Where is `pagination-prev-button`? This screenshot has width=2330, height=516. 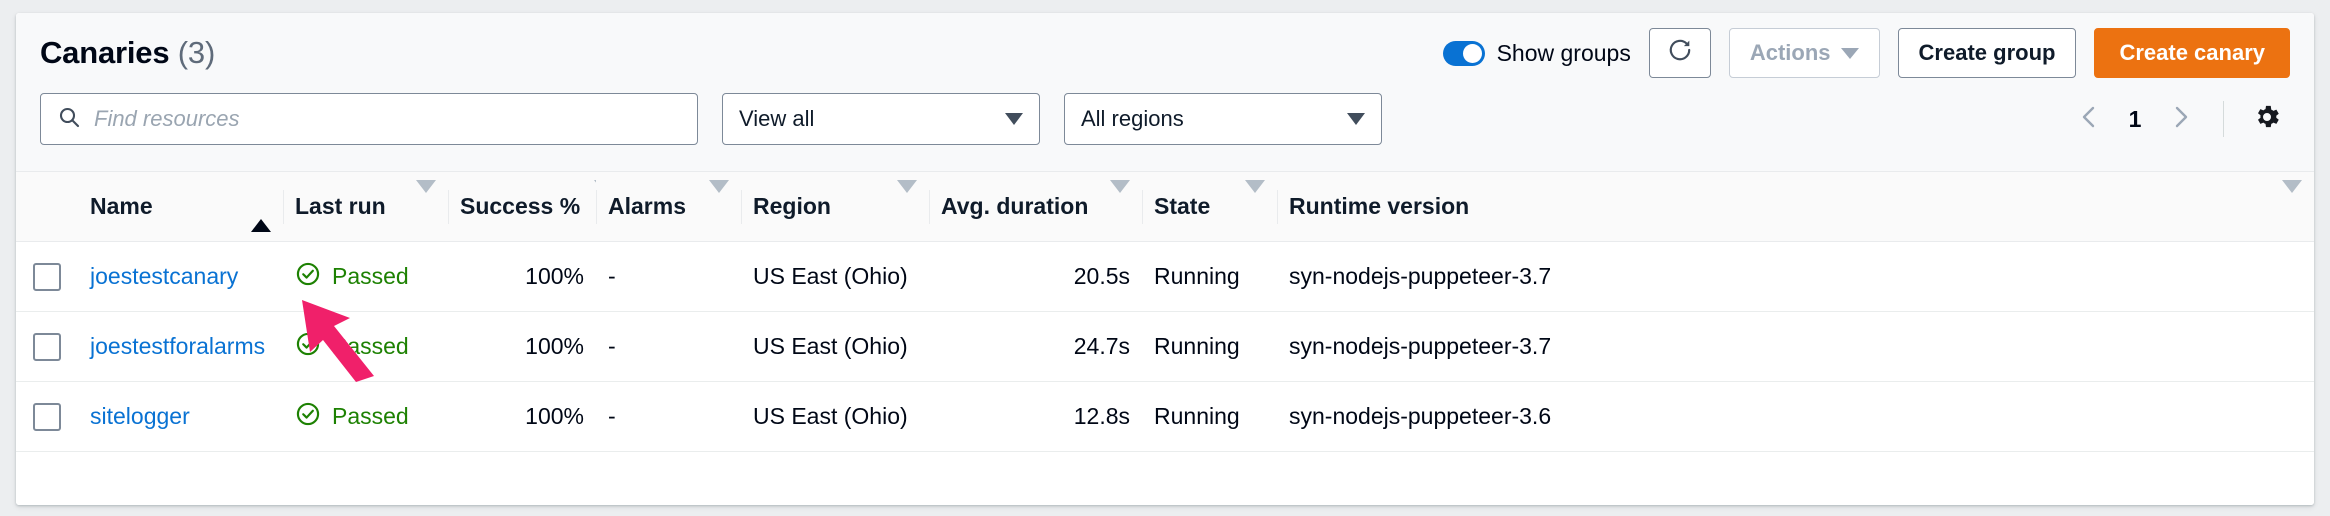
pagination-prev-button is located at coordinates (2089, 119).